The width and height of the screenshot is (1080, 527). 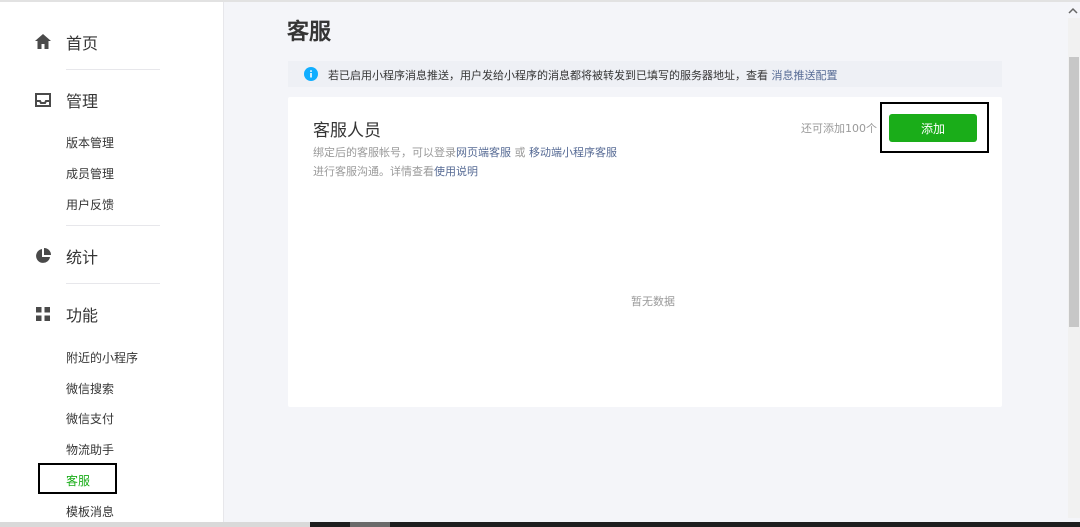 I want to click on highlight-box-add-button, so click(x=934, y=127).